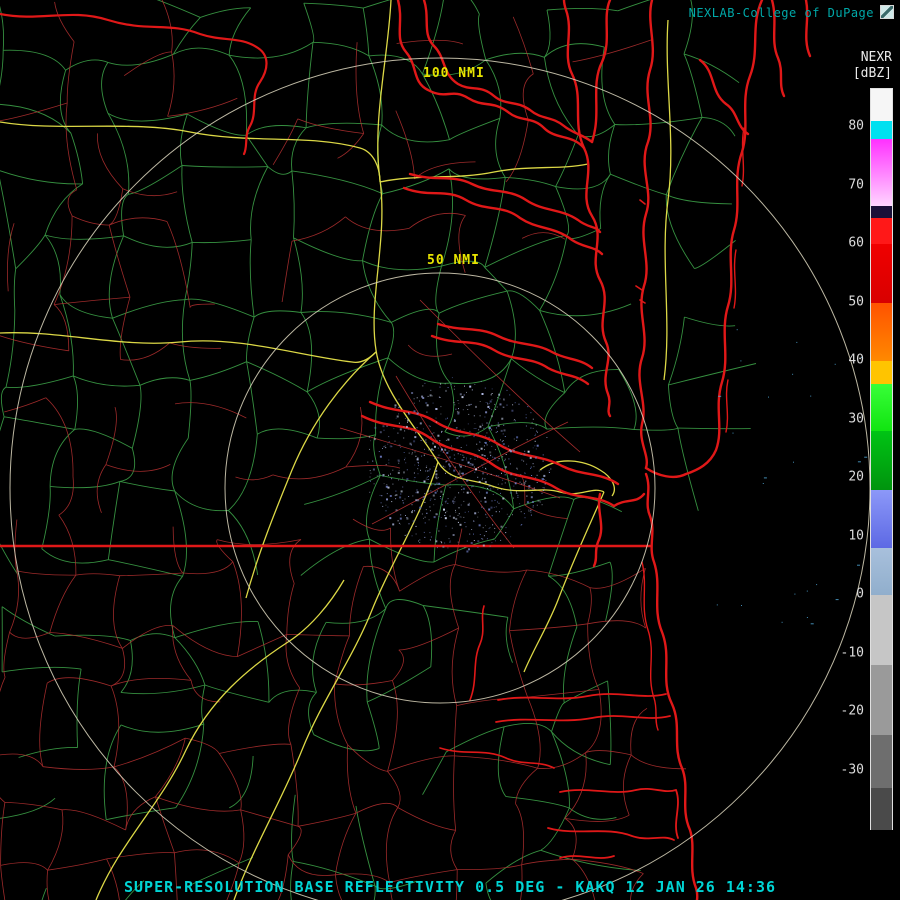 This screenshot has height=900, width=900. Describe the element at coordinates (852, 652) in the screenshot. I see `colorbar-tick: -10` at that location.